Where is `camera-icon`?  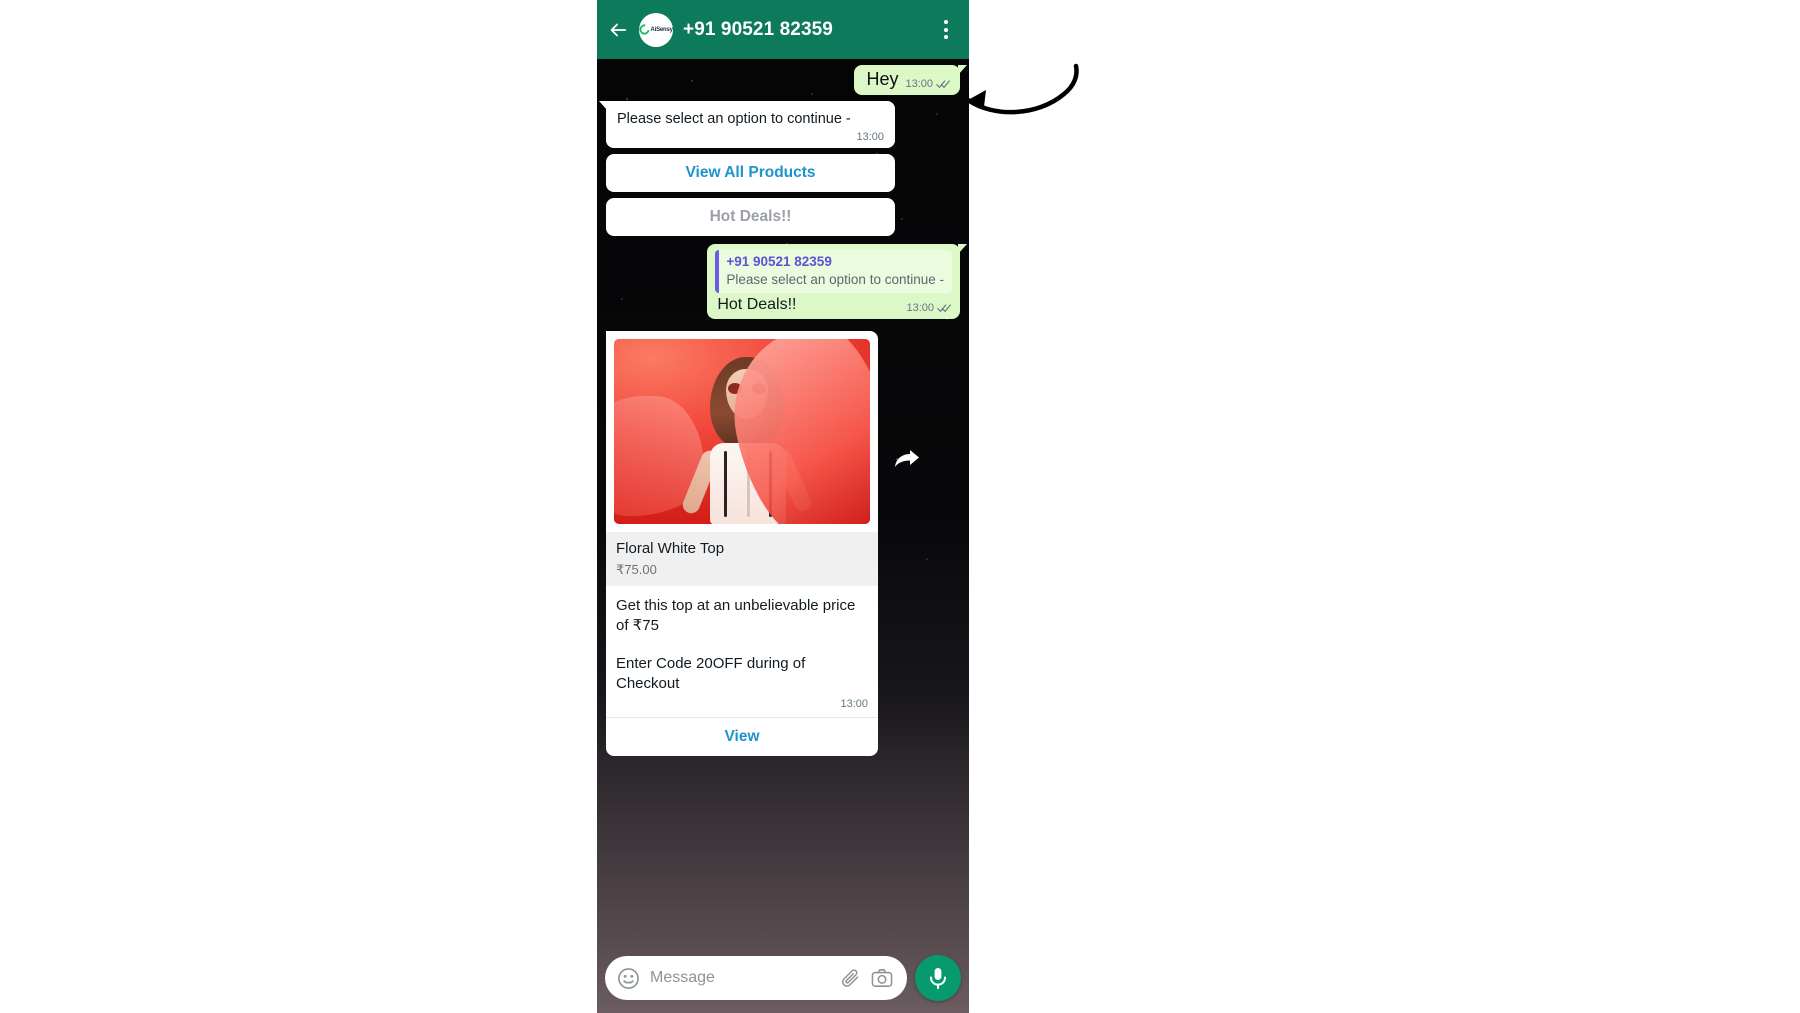 camera-icon is located at coordinates (882, 978).